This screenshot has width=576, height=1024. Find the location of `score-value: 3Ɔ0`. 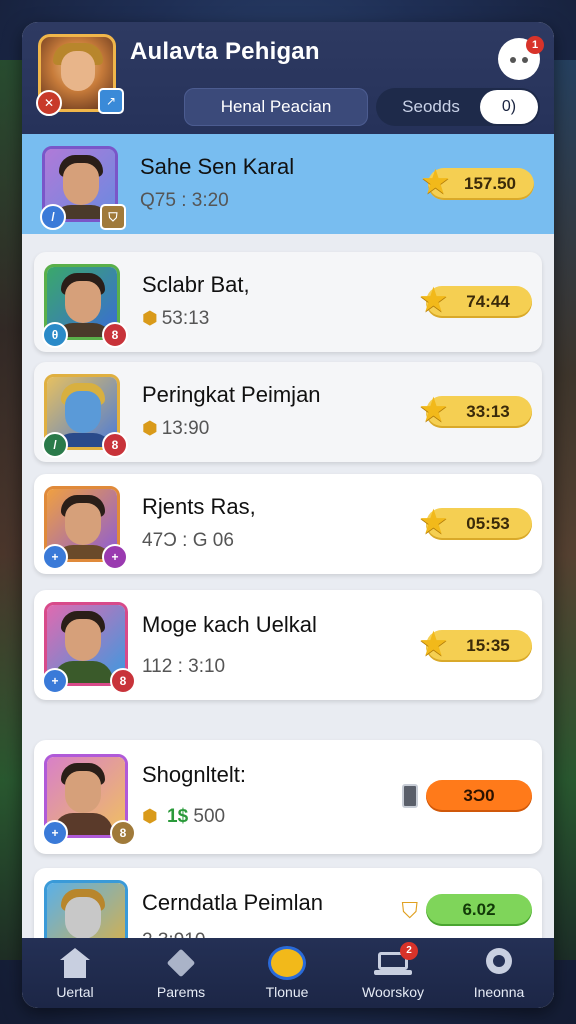

score-value: 3Ɔ0 is located at coordinates (479, 795).